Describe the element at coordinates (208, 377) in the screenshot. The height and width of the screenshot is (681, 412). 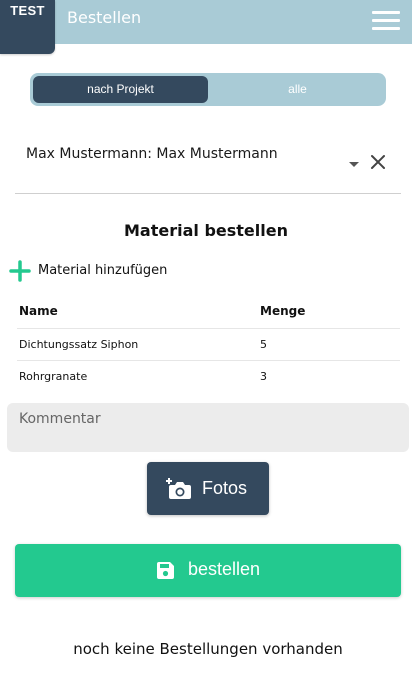
I see `table-row: Rohrgranate 3` at that location.